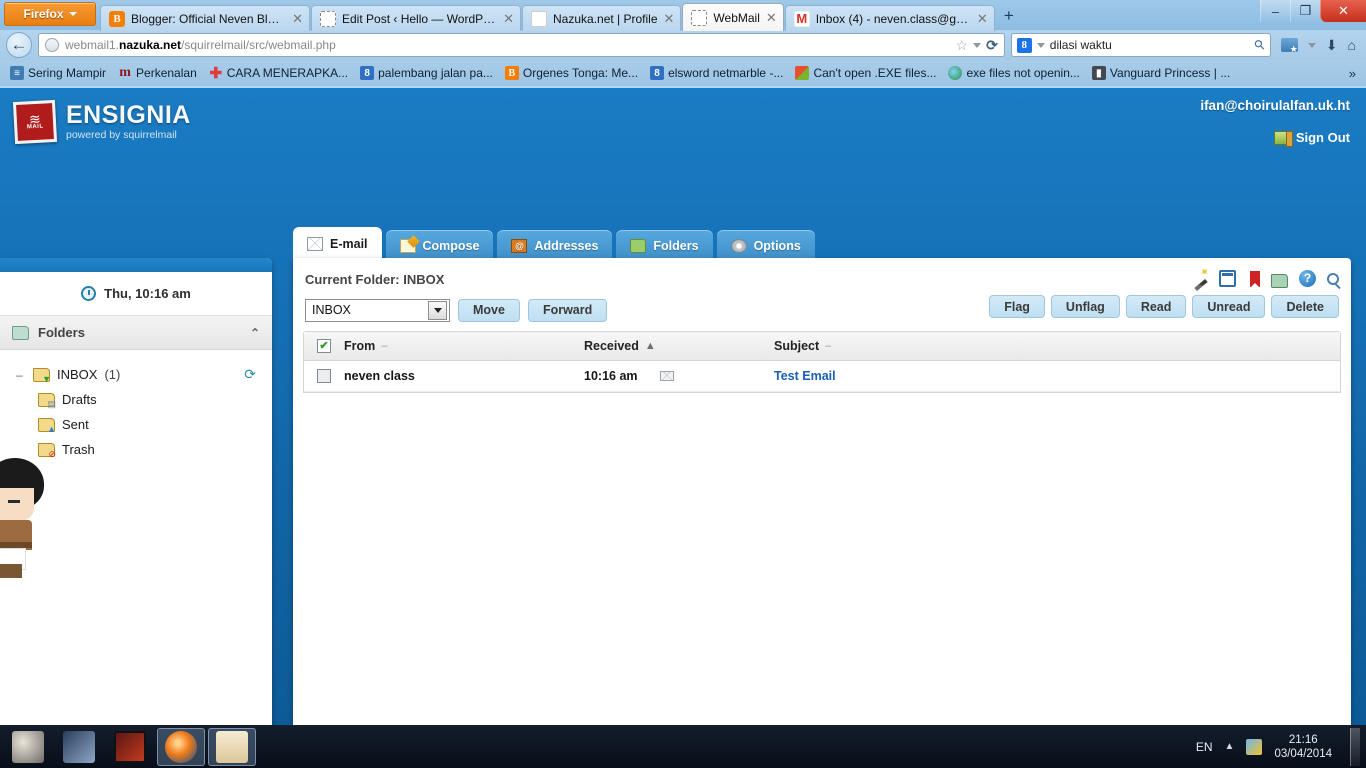 This screenshot has height=768, width=1366. I want to click on sidebar-item-sent: ▲ Sent, so click(136, 424).